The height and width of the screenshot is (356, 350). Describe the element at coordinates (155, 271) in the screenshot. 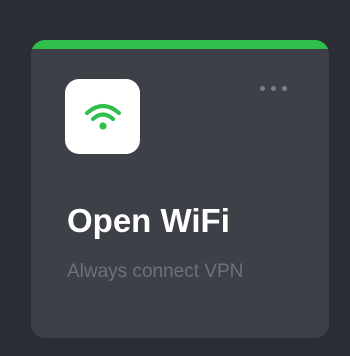

I see `card-subtitle: Always connect VPN` at that location.